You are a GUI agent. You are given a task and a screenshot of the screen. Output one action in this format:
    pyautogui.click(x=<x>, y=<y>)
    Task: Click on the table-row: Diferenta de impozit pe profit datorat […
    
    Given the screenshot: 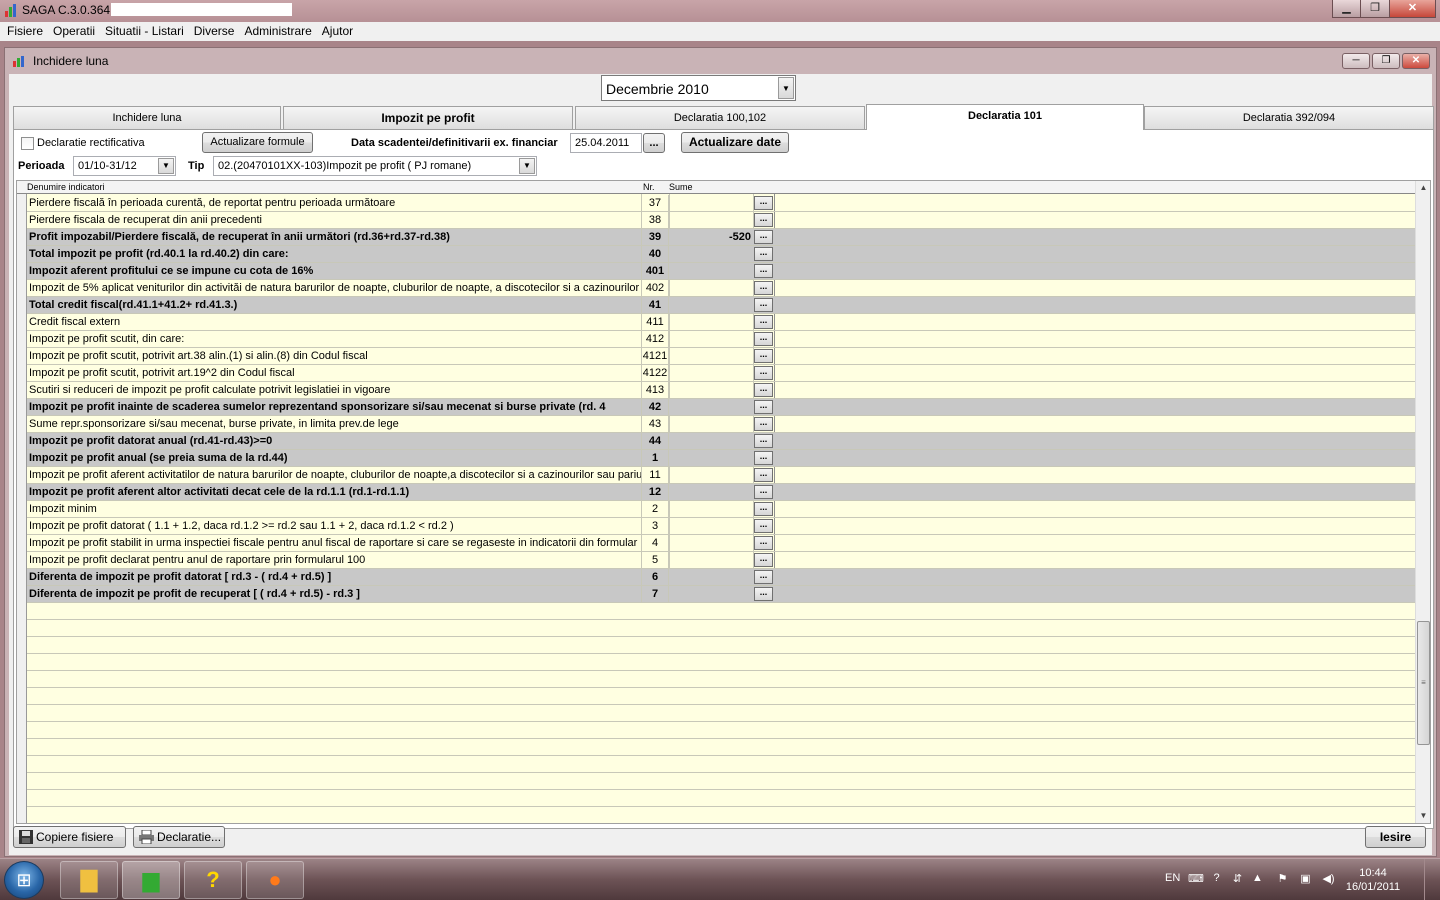 What is the action you would take?
    pyautogui.click(x=722, y=577)
    